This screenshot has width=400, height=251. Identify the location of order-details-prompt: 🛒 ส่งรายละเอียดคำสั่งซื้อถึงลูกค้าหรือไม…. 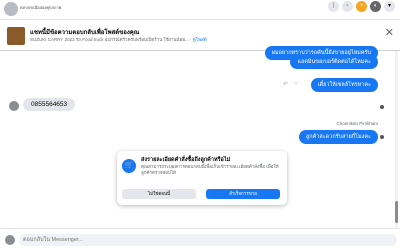
(202, 178).